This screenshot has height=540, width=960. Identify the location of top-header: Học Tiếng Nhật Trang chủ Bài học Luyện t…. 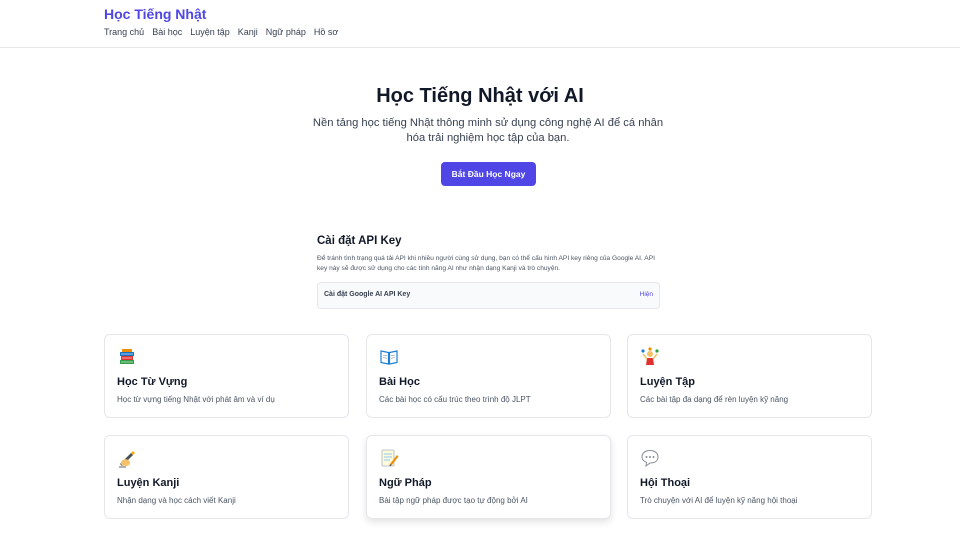
(480, 24).